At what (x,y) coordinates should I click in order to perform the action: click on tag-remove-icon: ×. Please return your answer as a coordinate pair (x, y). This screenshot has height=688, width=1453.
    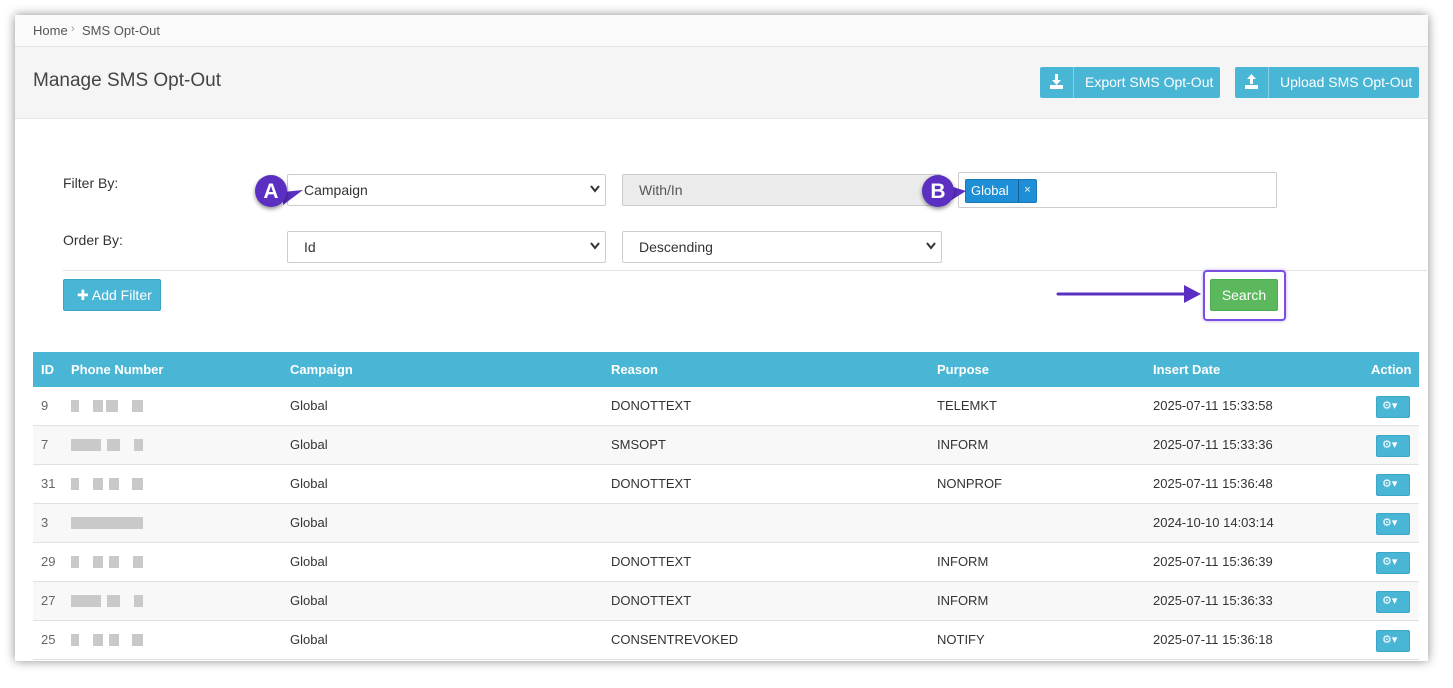
    Looking at the image, I should click on (1027, 191).